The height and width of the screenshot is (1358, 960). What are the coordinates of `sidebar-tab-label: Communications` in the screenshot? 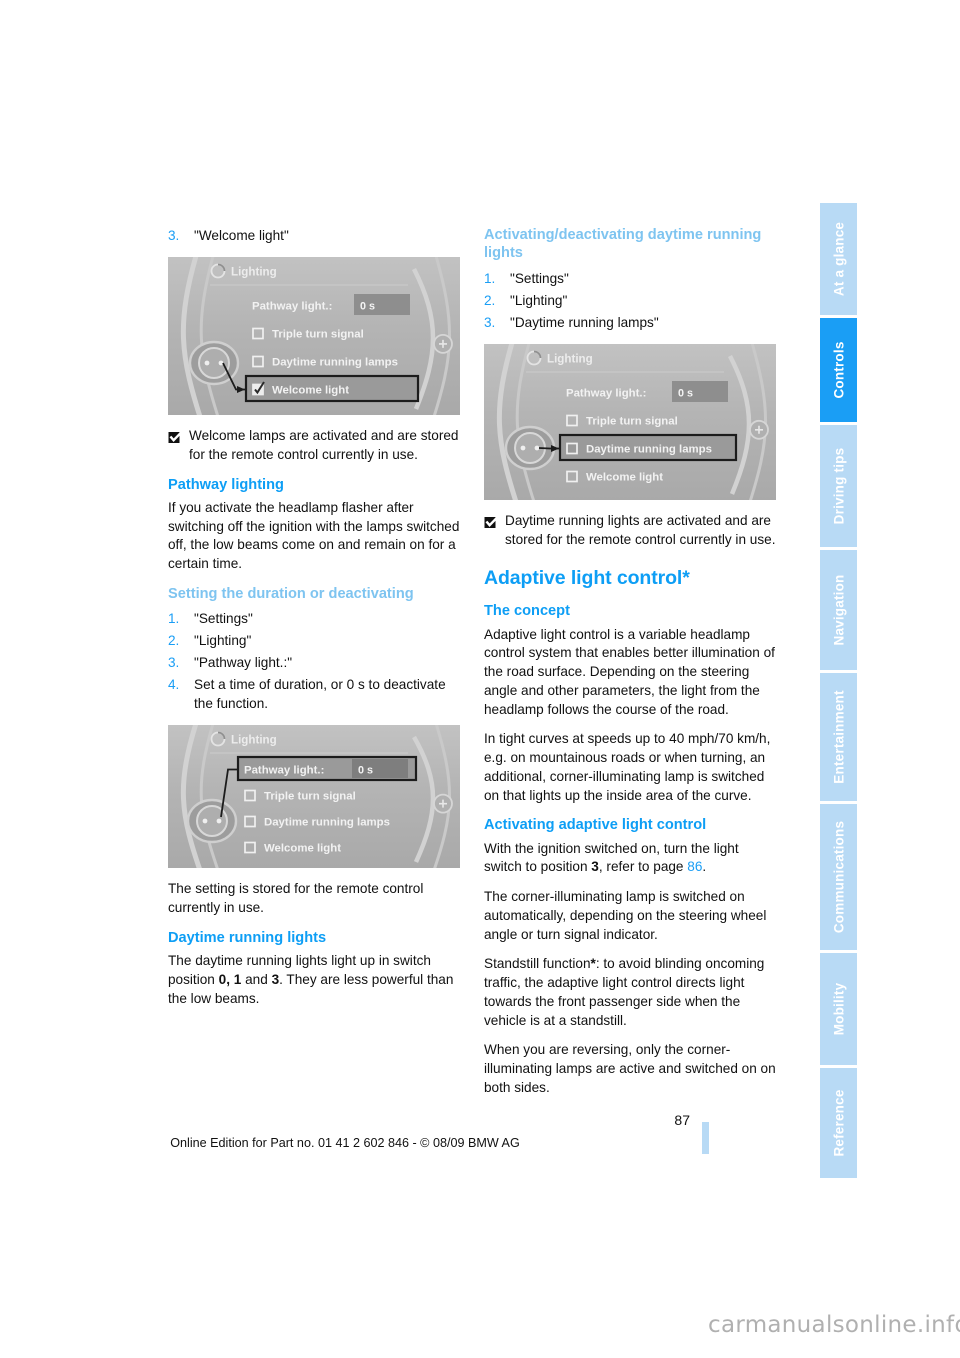 It's located at (838, 877).